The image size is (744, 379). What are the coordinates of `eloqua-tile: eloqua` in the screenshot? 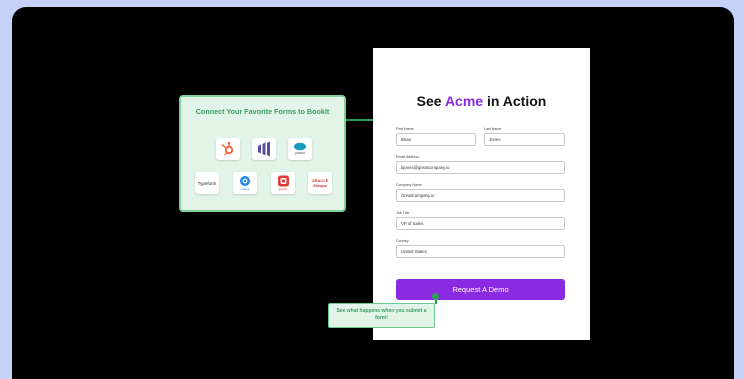 It's located at (245, 183).